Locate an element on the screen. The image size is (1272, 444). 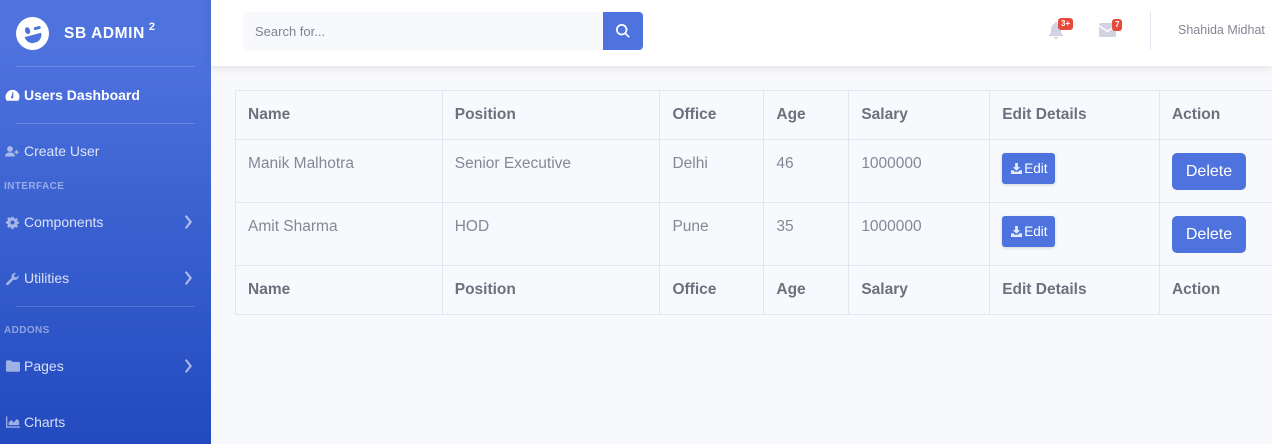
sidebar-item-label: Users Dashboard is located at coordinates (82, 95).